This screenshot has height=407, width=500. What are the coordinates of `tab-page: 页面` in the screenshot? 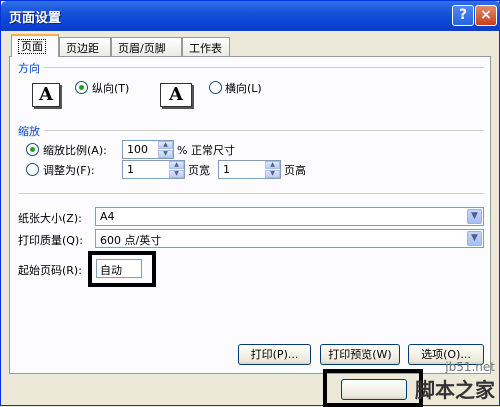 It's located at (35, 45).